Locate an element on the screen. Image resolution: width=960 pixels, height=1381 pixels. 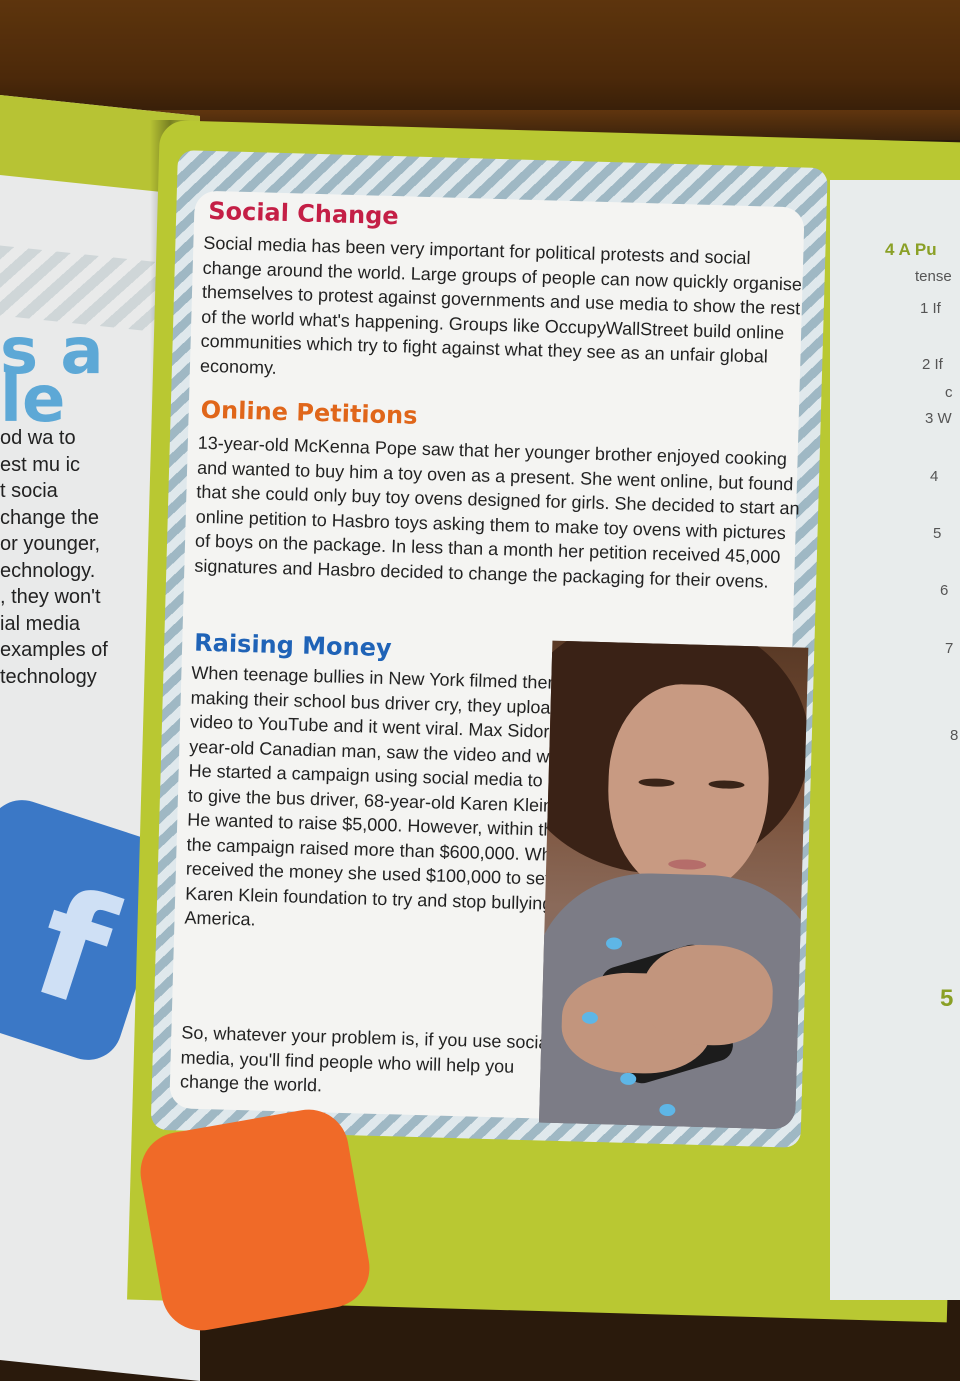
photo-mouth is located at coordinates (687, 864).